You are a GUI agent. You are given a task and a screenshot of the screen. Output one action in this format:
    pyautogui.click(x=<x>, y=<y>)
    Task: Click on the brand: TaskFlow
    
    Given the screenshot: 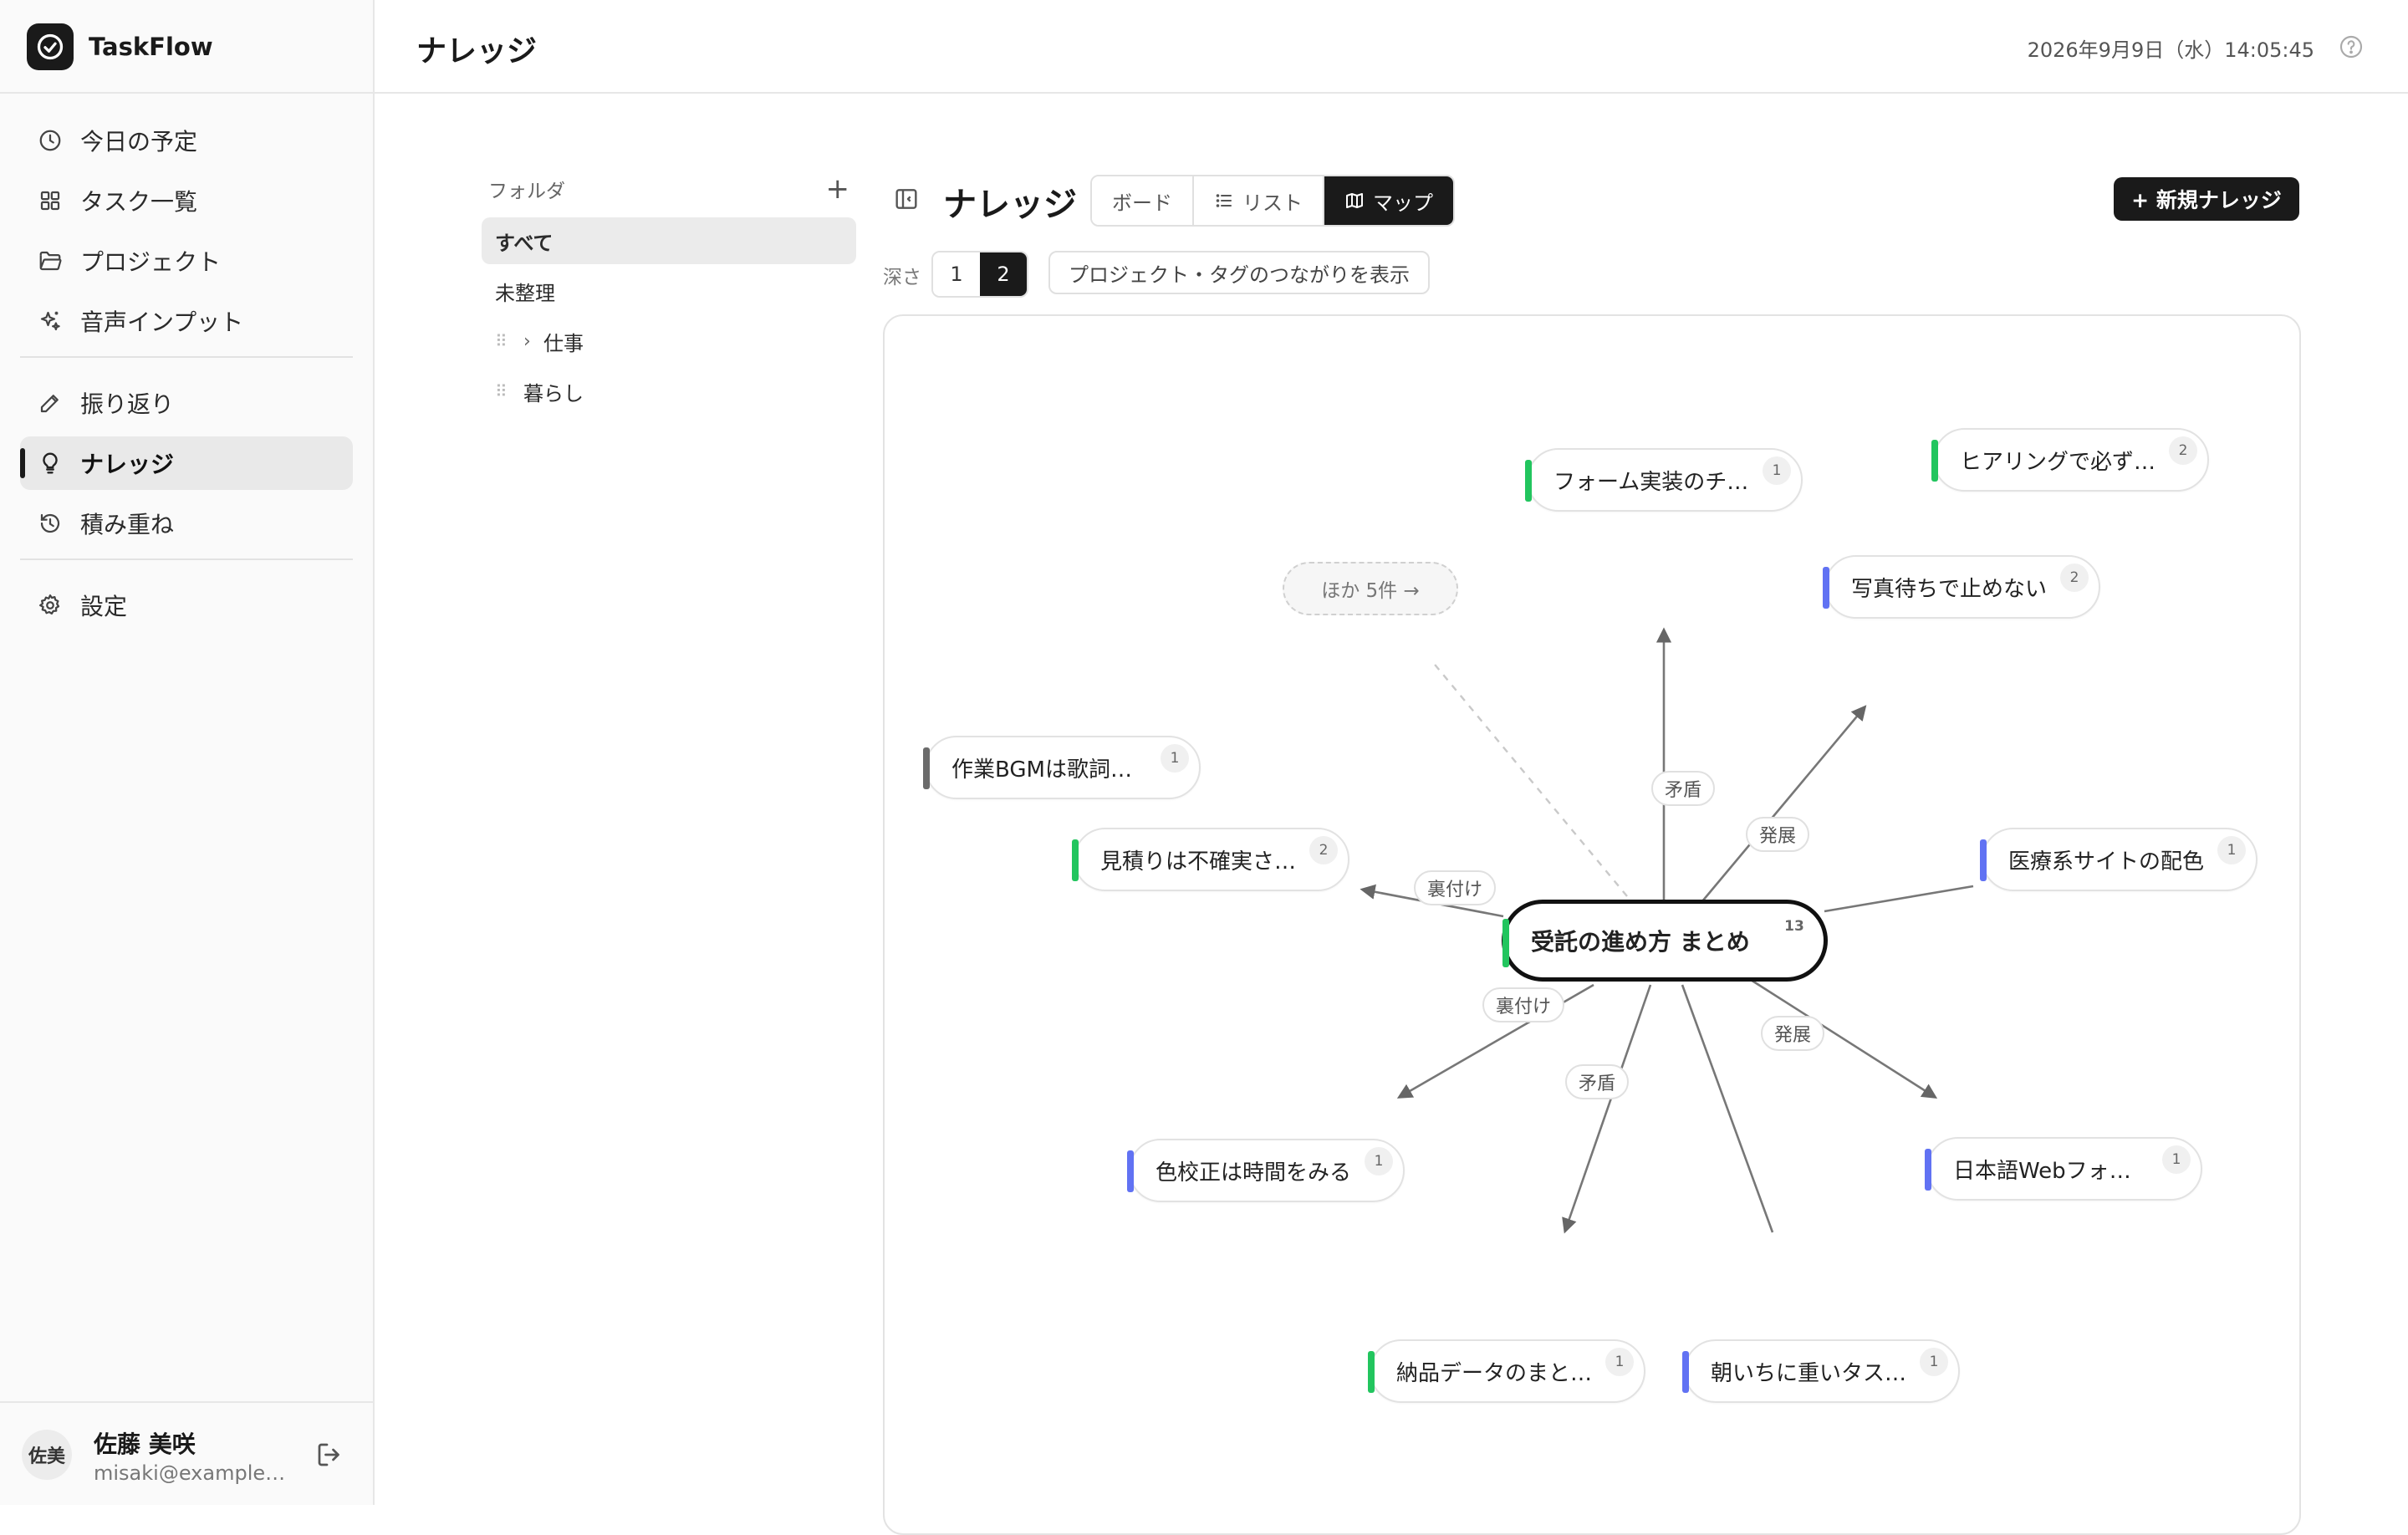 What is the action you would take?
    pyautogui.click(x=120, y=46)
    